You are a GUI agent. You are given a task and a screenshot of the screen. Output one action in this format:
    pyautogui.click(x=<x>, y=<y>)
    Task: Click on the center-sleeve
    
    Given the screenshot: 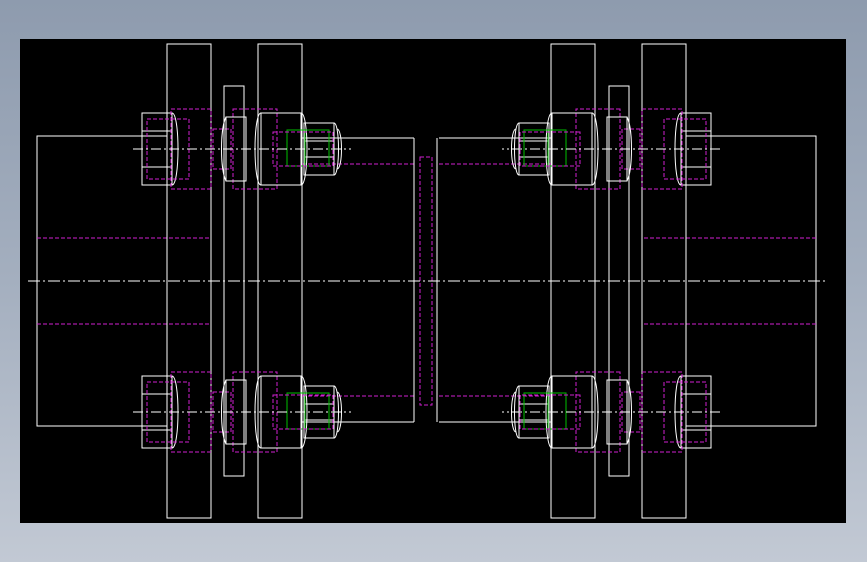 What is the action you would take?
    pyautogui.click(x=425, y=280)
    